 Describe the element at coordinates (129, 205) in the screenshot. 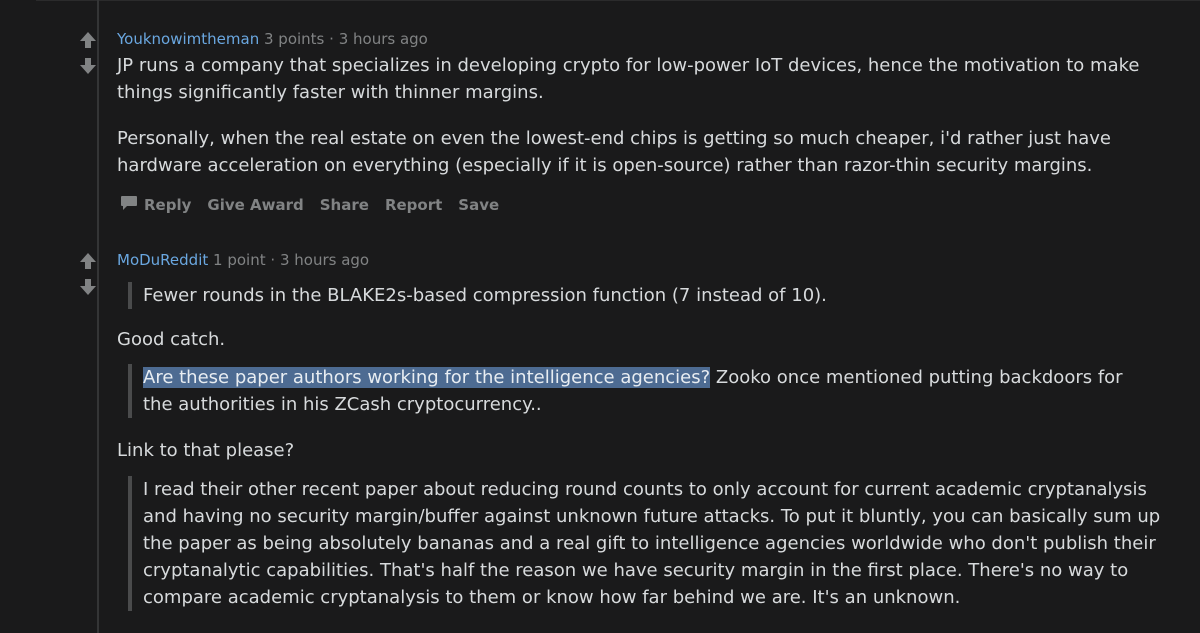

I see `comment-bubble-icon` at that location.